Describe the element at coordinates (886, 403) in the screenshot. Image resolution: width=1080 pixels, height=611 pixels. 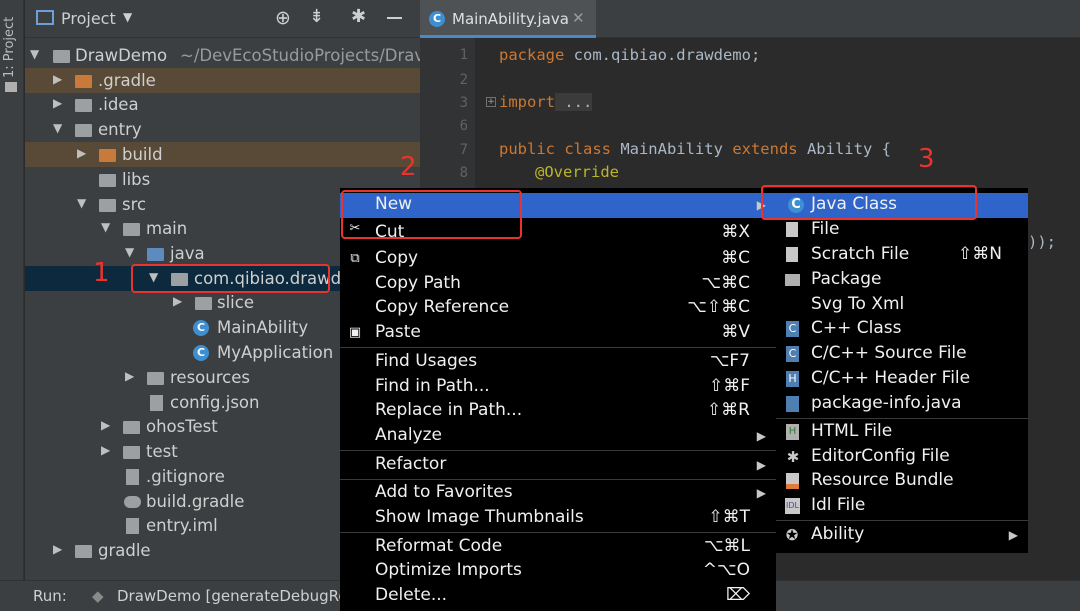
I see `menu-item-label: package-info.java` at that location.